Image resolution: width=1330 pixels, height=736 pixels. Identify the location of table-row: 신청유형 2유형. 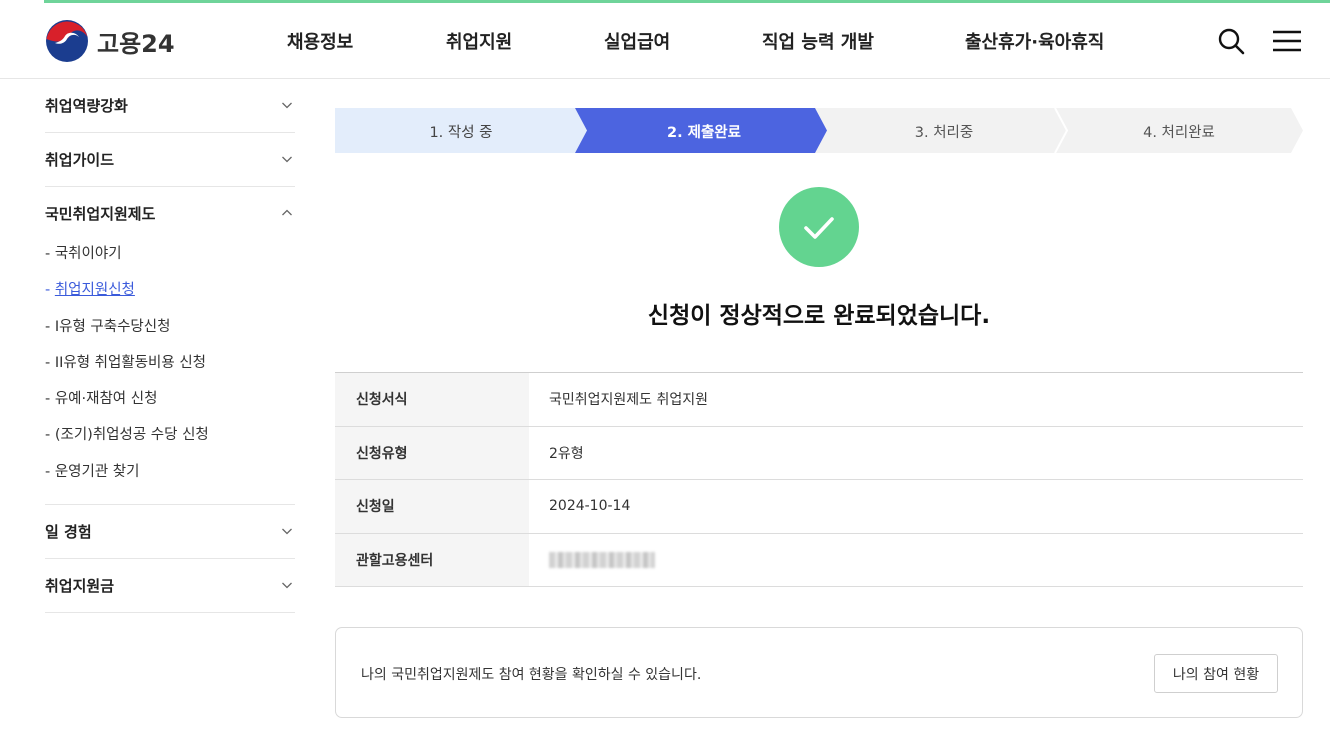
(819, 453).